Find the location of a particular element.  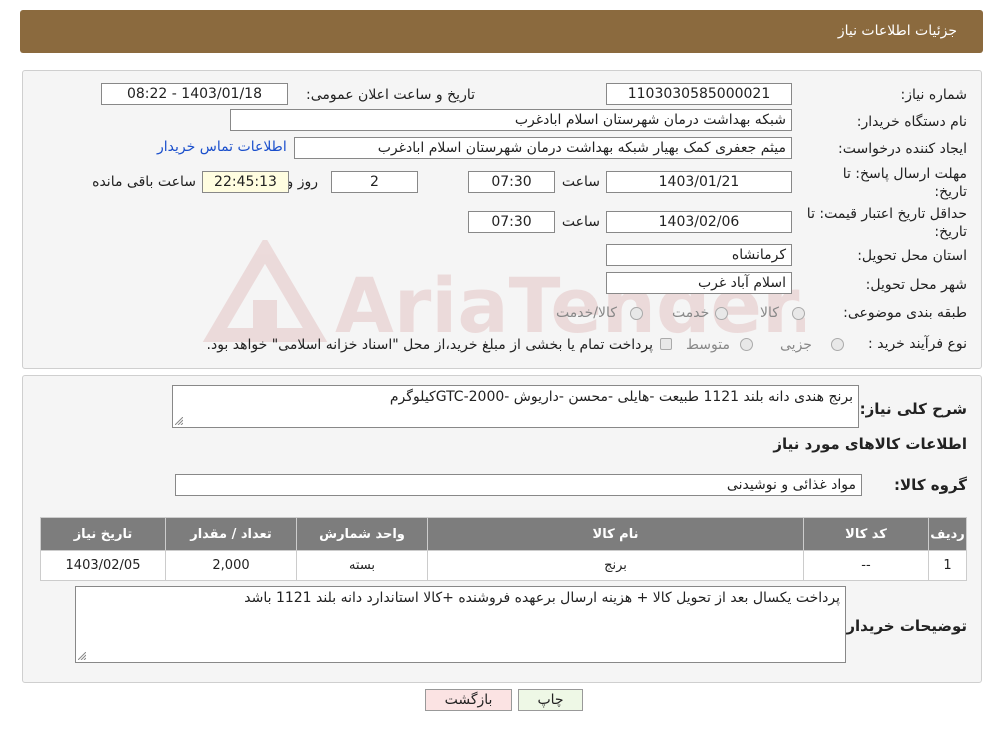

cell-need-date: 1403/02/05 is located at coordinates (103, 565).